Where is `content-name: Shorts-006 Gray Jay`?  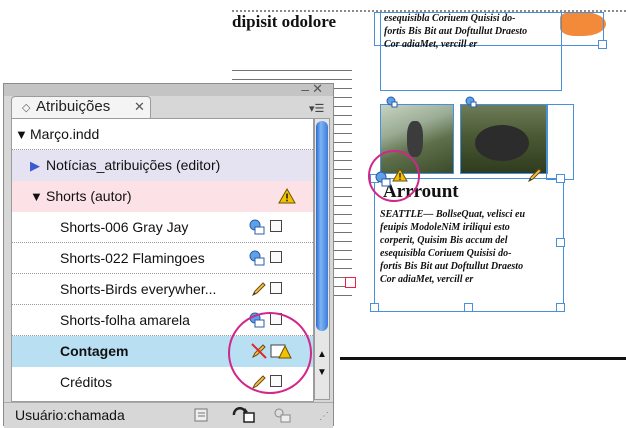
content-name: Shorts-006 Gray Jay is located at coordinates (124, 227).